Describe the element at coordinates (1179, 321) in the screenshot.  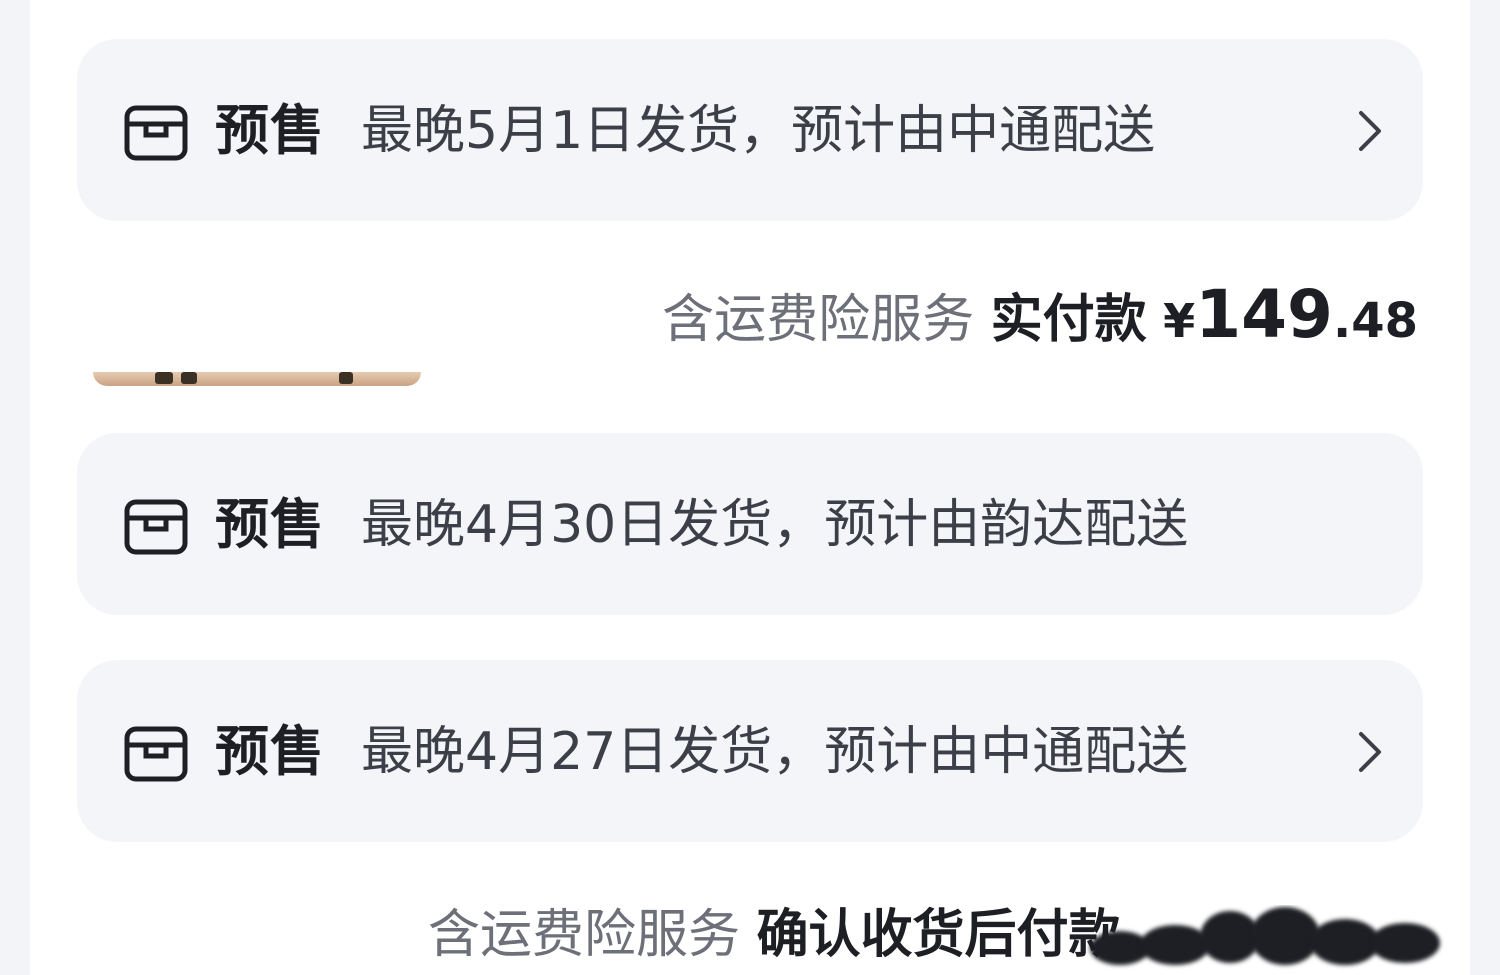
I see `currency-symbol: ¥` at that location.